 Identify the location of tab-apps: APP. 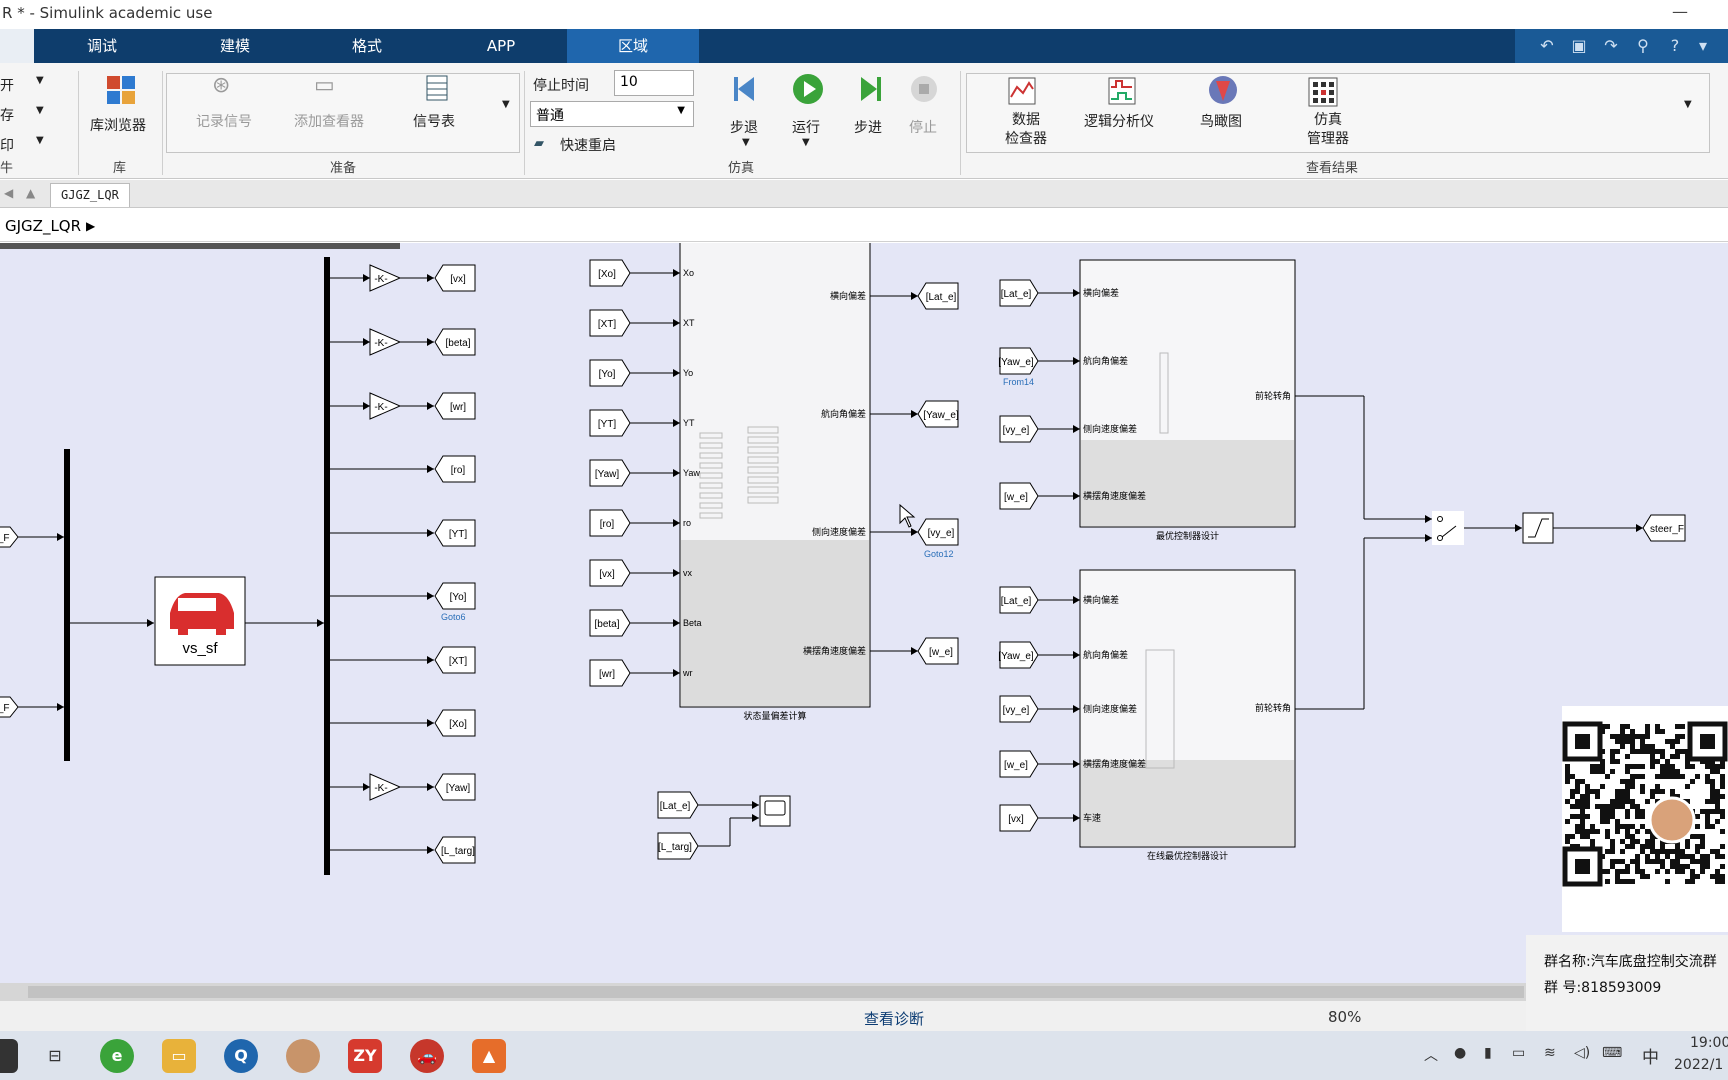
(501, 46).